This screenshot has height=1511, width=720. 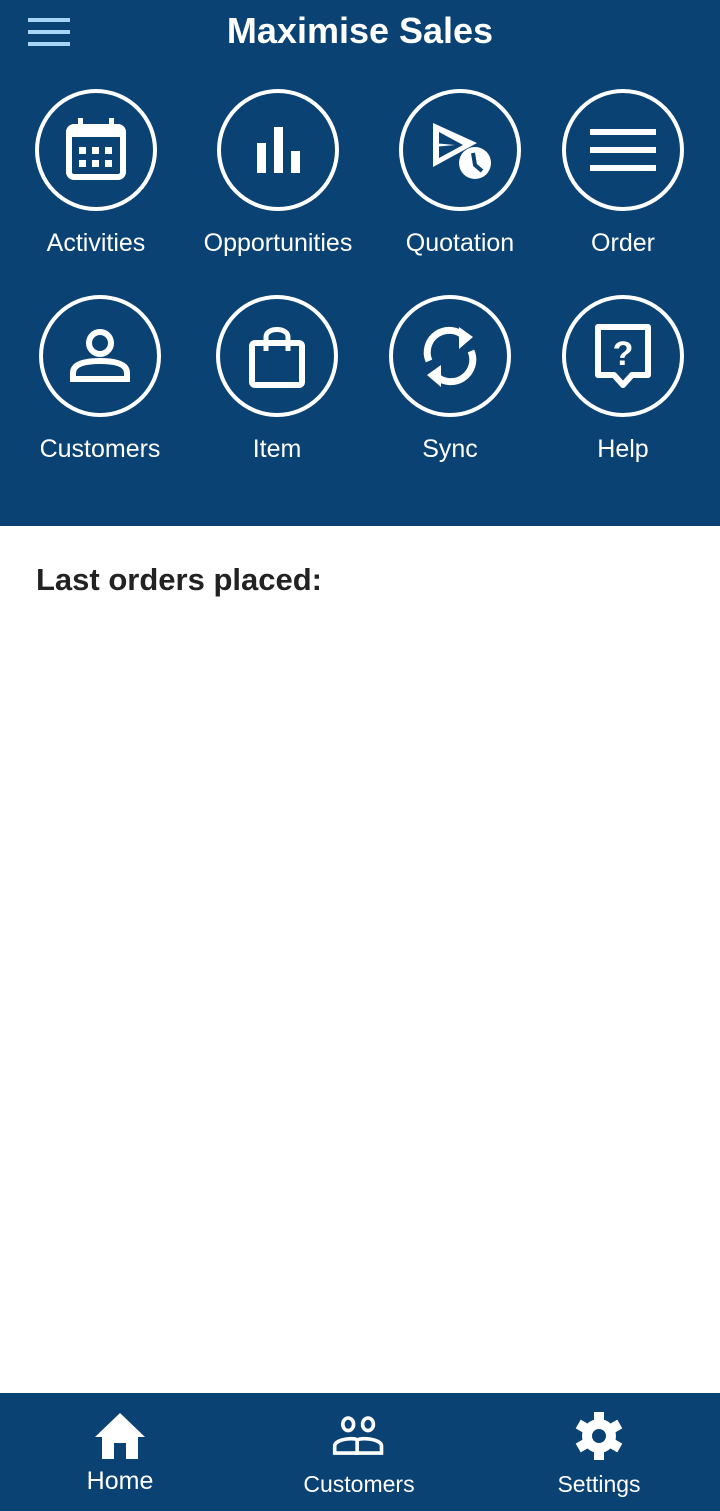 I want to click on tile-customers: Customers, so click(x=100, y=379).